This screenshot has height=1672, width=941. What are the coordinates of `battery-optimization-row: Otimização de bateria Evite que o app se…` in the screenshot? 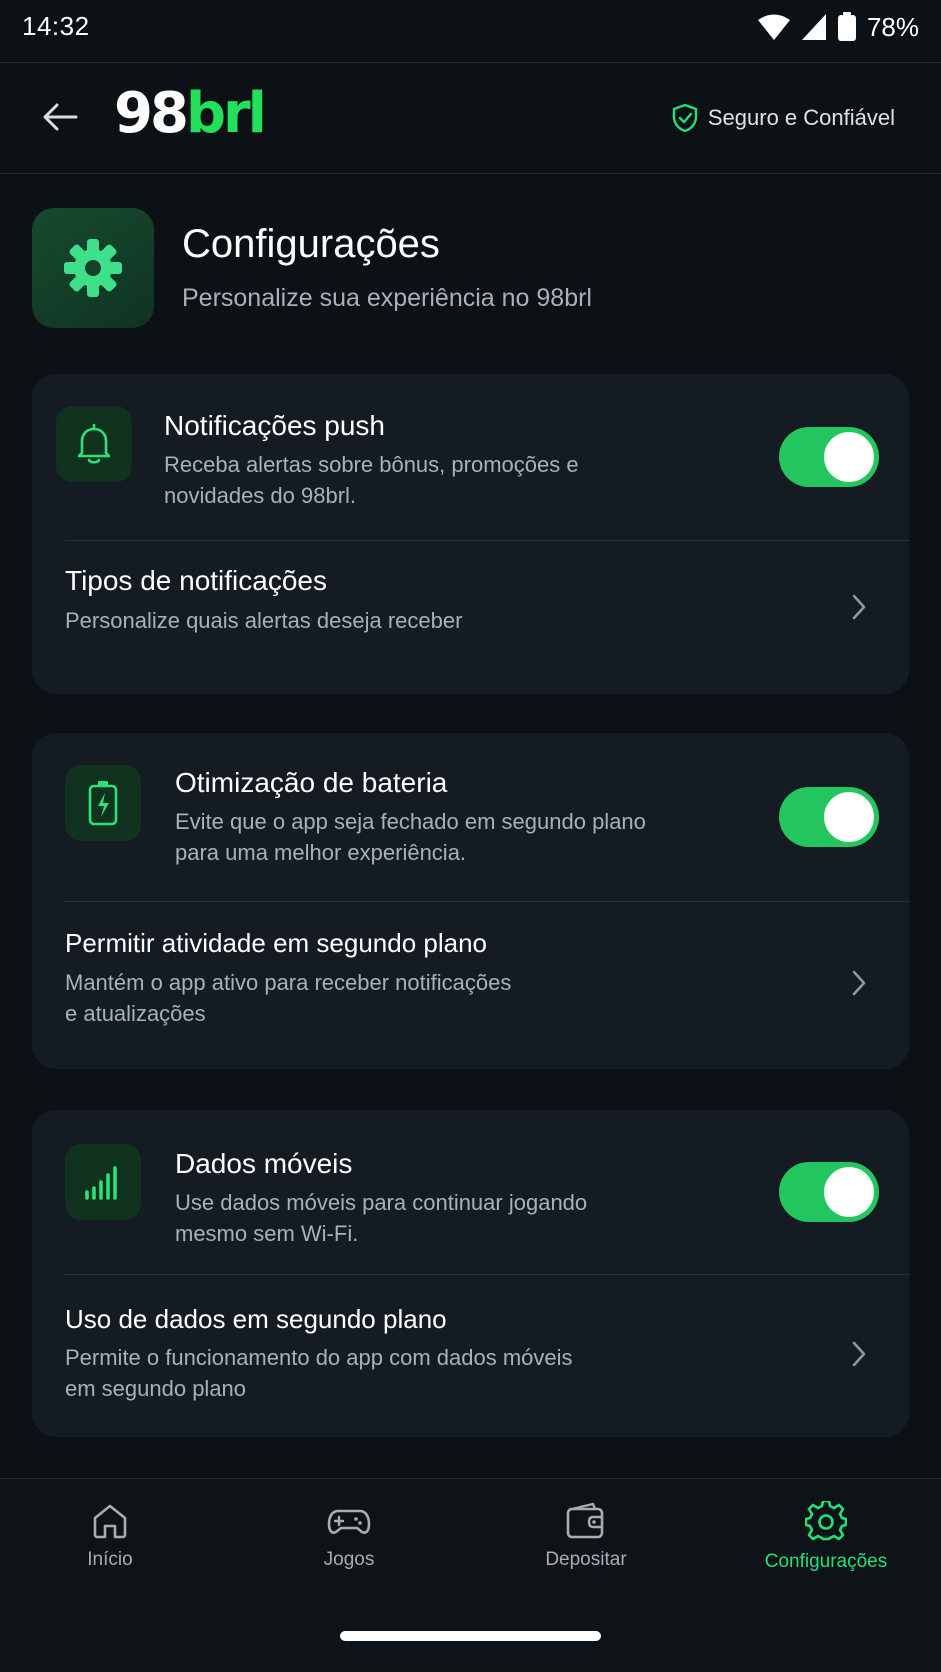 It's located at (470, 817).